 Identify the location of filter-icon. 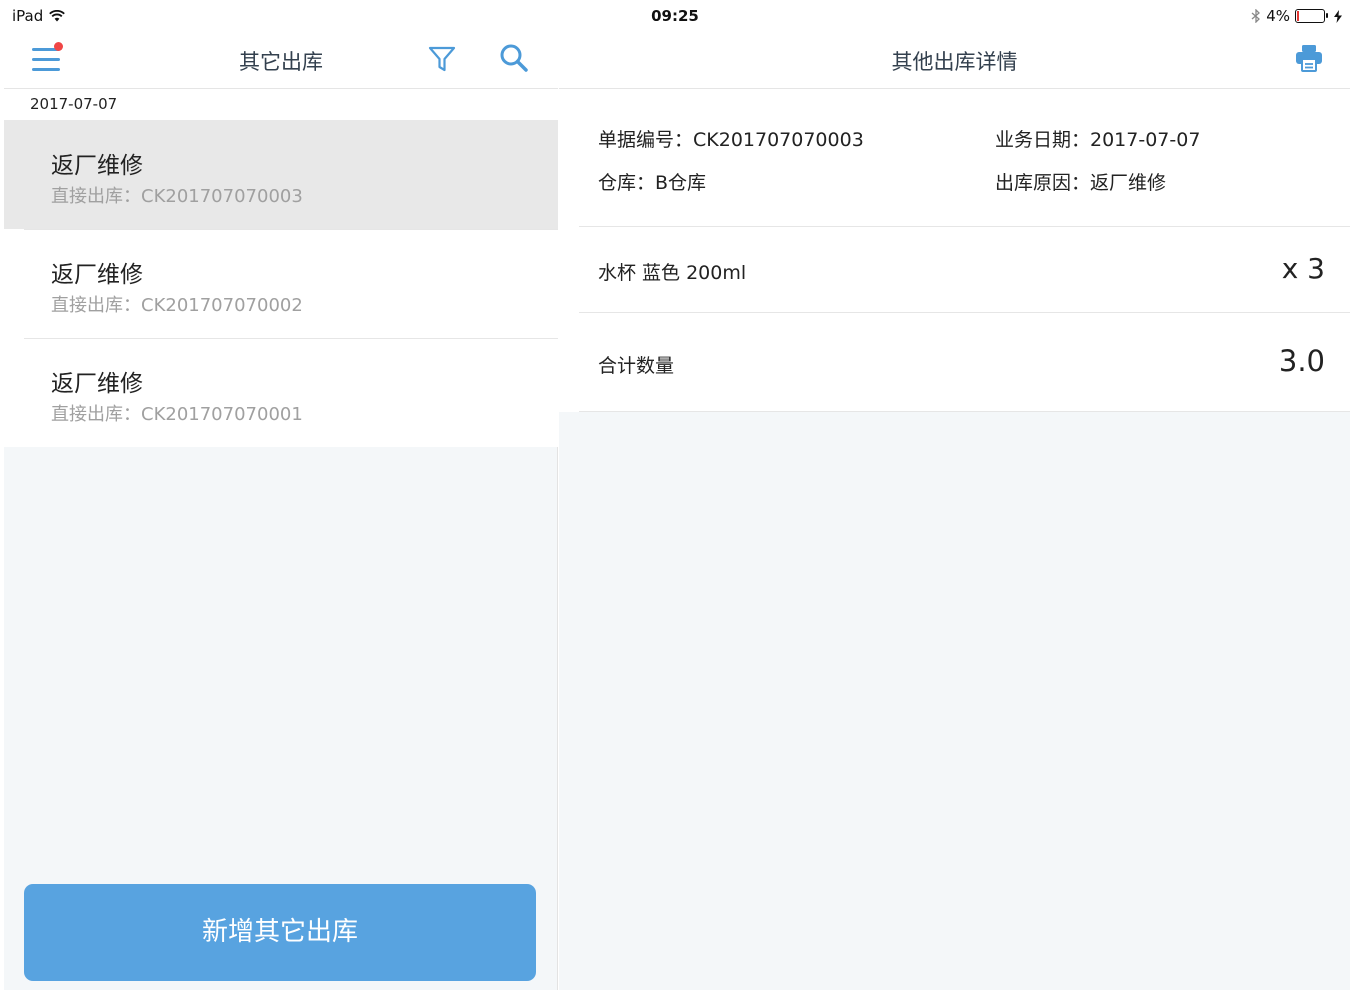
(442, 59).